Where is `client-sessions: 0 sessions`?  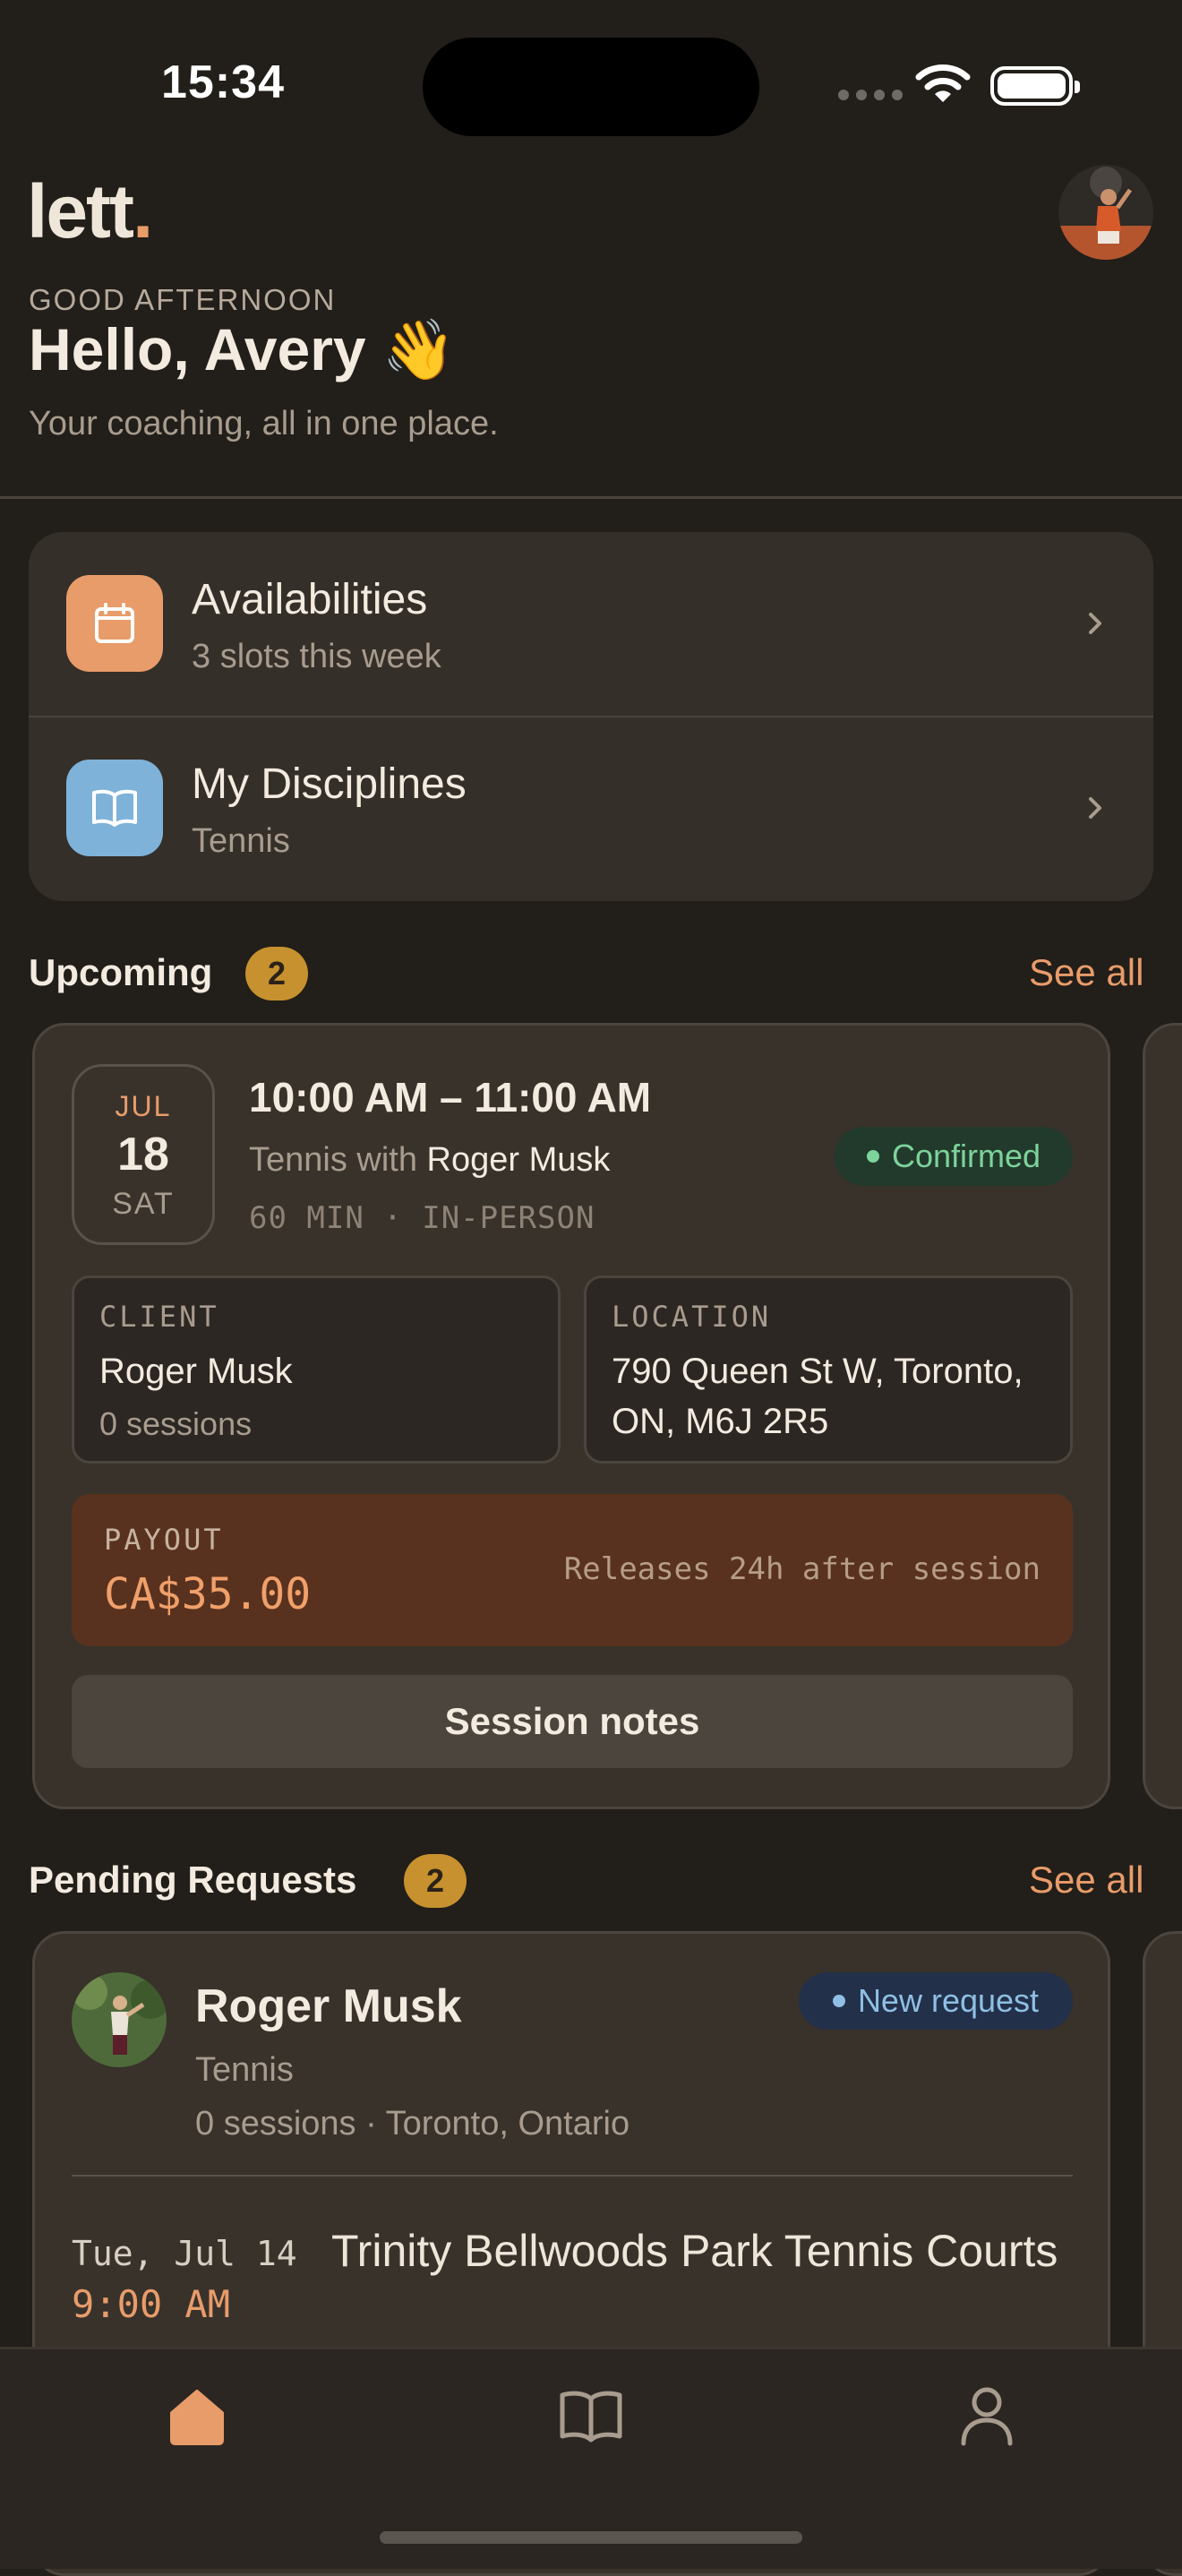
client-sessions: 0 sessions is located at coordinates (176, 1423).